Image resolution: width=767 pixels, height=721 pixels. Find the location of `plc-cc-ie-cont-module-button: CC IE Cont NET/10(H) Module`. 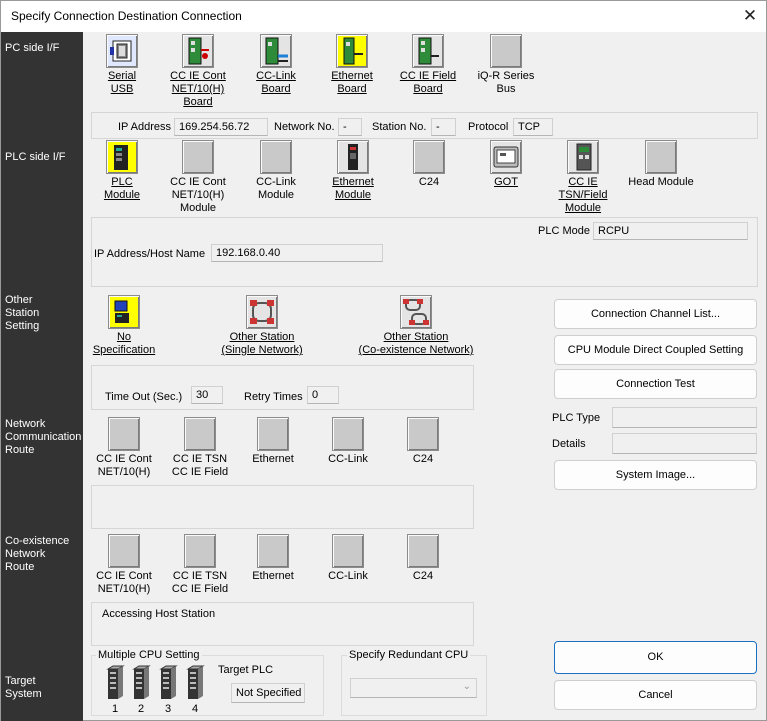

plc-cc-ie-cont-module-button: CC IE Cont NET/10(H) Module is located at coordinates (198, 177).